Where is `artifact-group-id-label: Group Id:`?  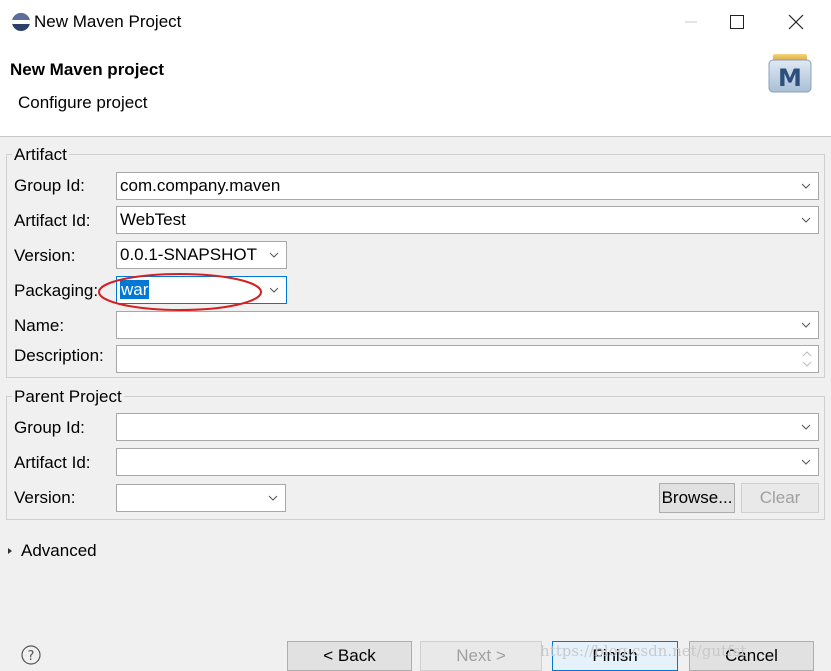
artifact-group-id-label: Group Id: is located at coordinates (49, 185).